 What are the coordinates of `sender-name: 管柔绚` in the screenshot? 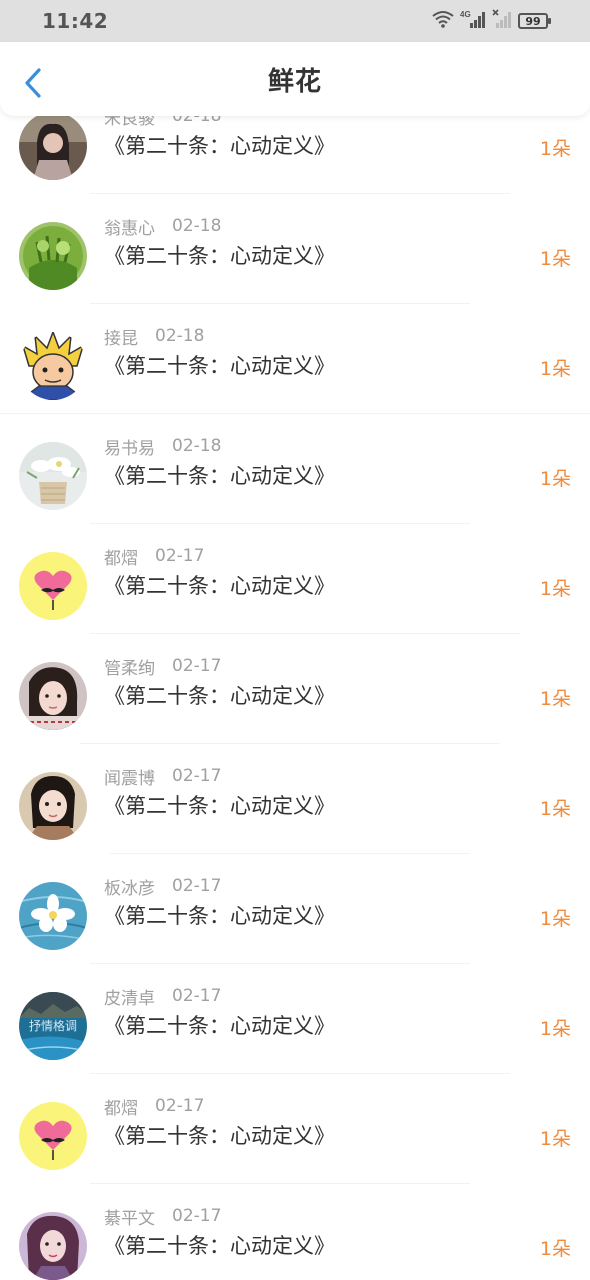 It's located at (129, 668).